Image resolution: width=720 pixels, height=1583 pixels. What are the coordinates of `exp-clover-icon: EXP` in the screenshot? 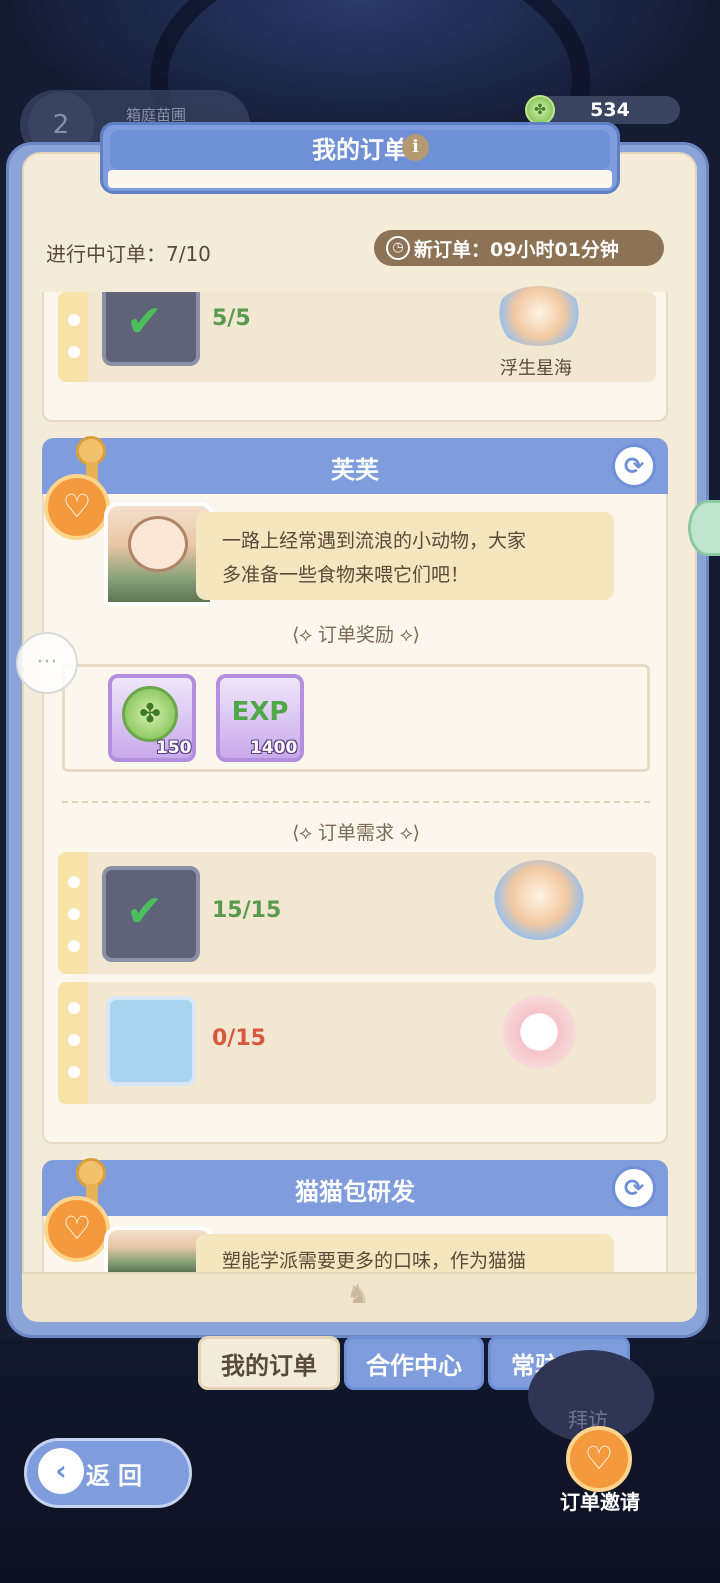 It's located at (260, 712).